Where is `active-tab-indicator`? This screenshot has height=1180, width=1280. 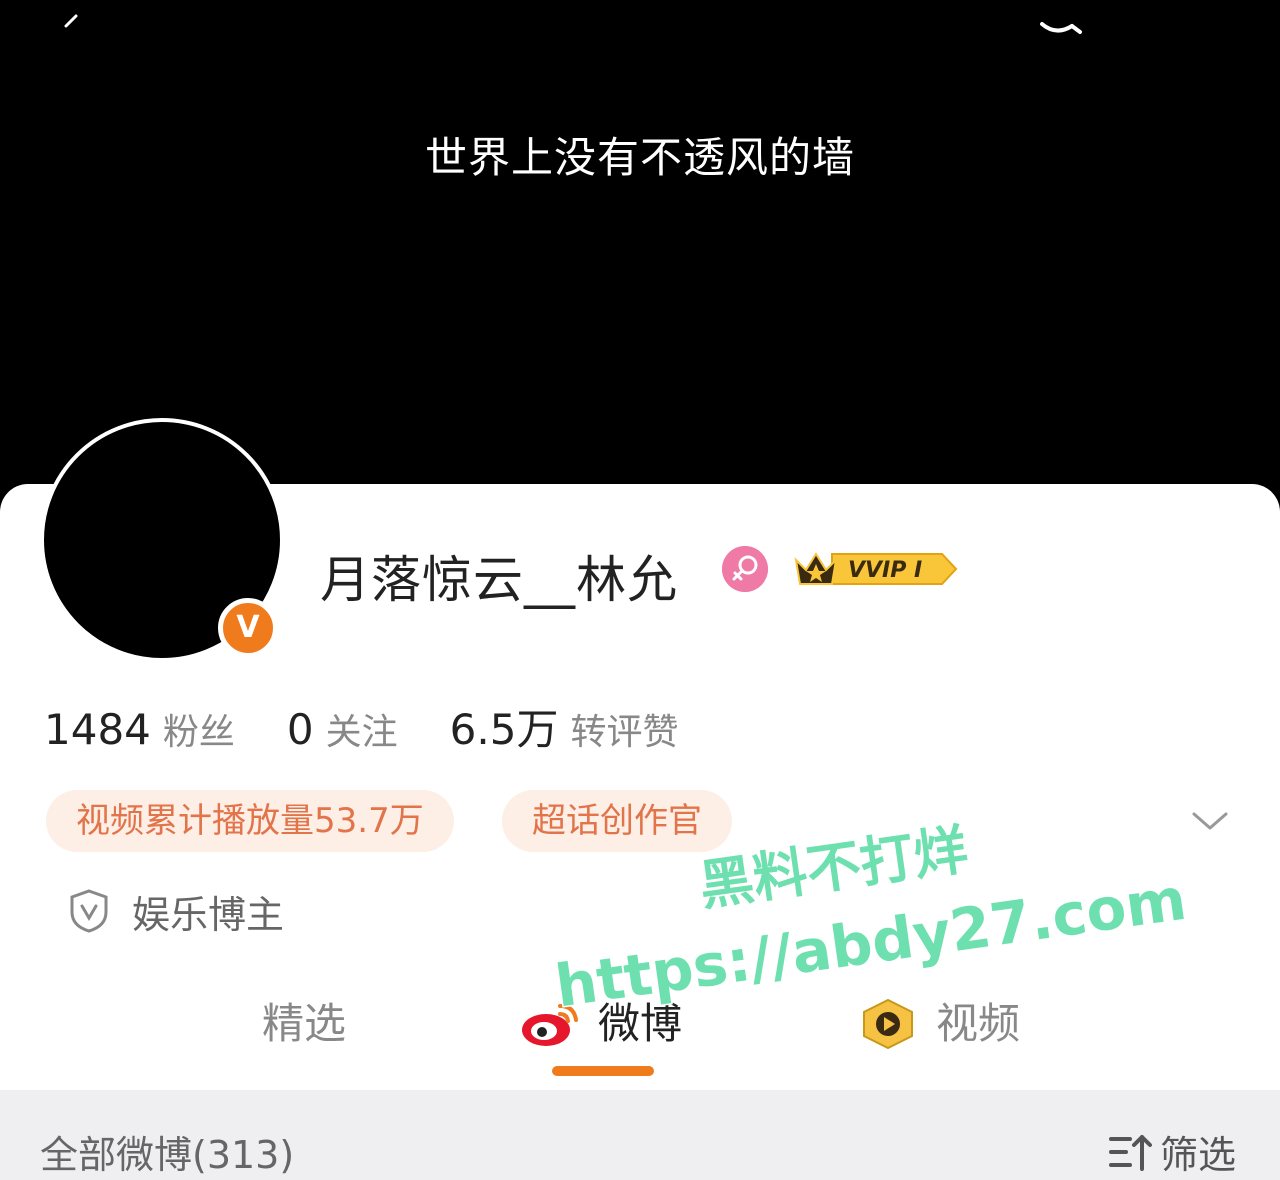 active-tab-indicator is located at coordinates (603, 1071).